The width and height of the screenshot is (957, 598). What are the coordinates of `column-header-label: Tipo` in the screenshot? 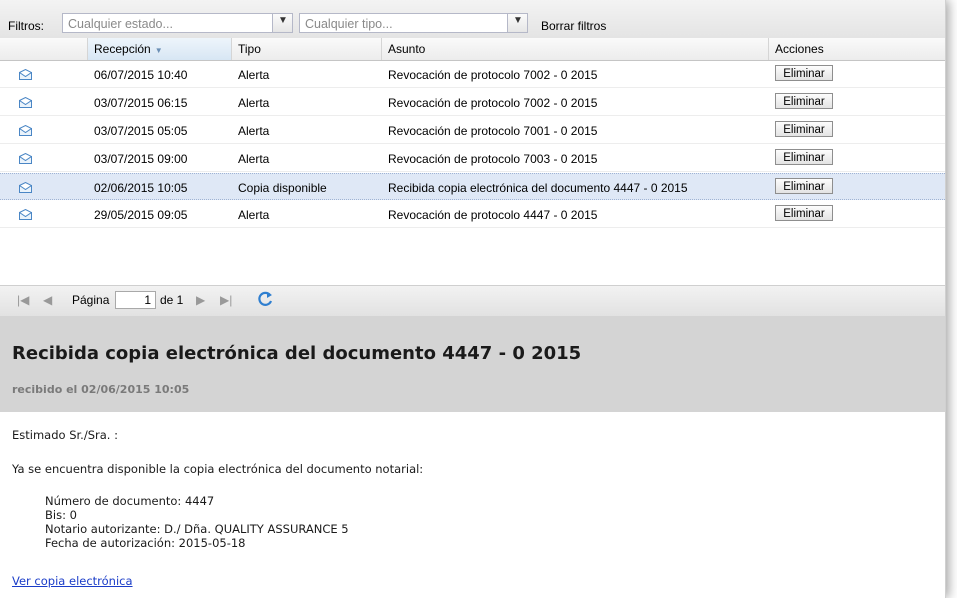 It's located at (249, 49).